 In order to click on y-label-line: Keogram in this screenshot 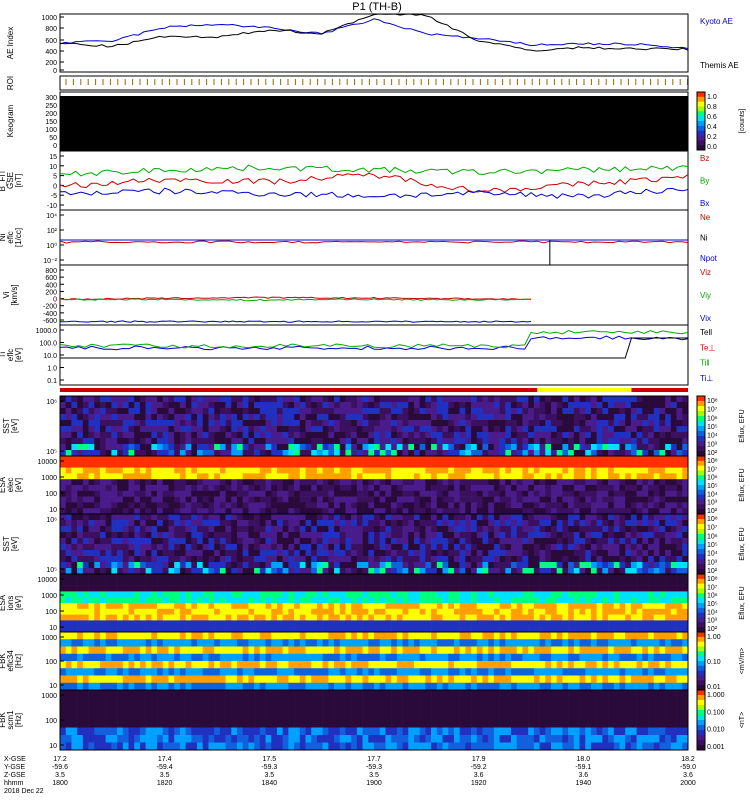, I will do `click(10, 120)`.